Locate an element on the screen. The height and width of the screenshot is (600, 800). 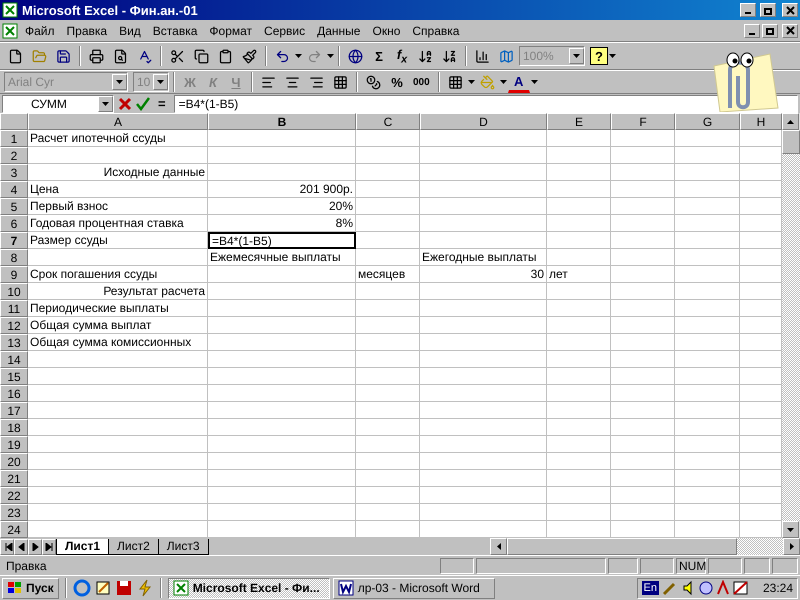
menu-item: Формат is located at coordinates (231, 31).